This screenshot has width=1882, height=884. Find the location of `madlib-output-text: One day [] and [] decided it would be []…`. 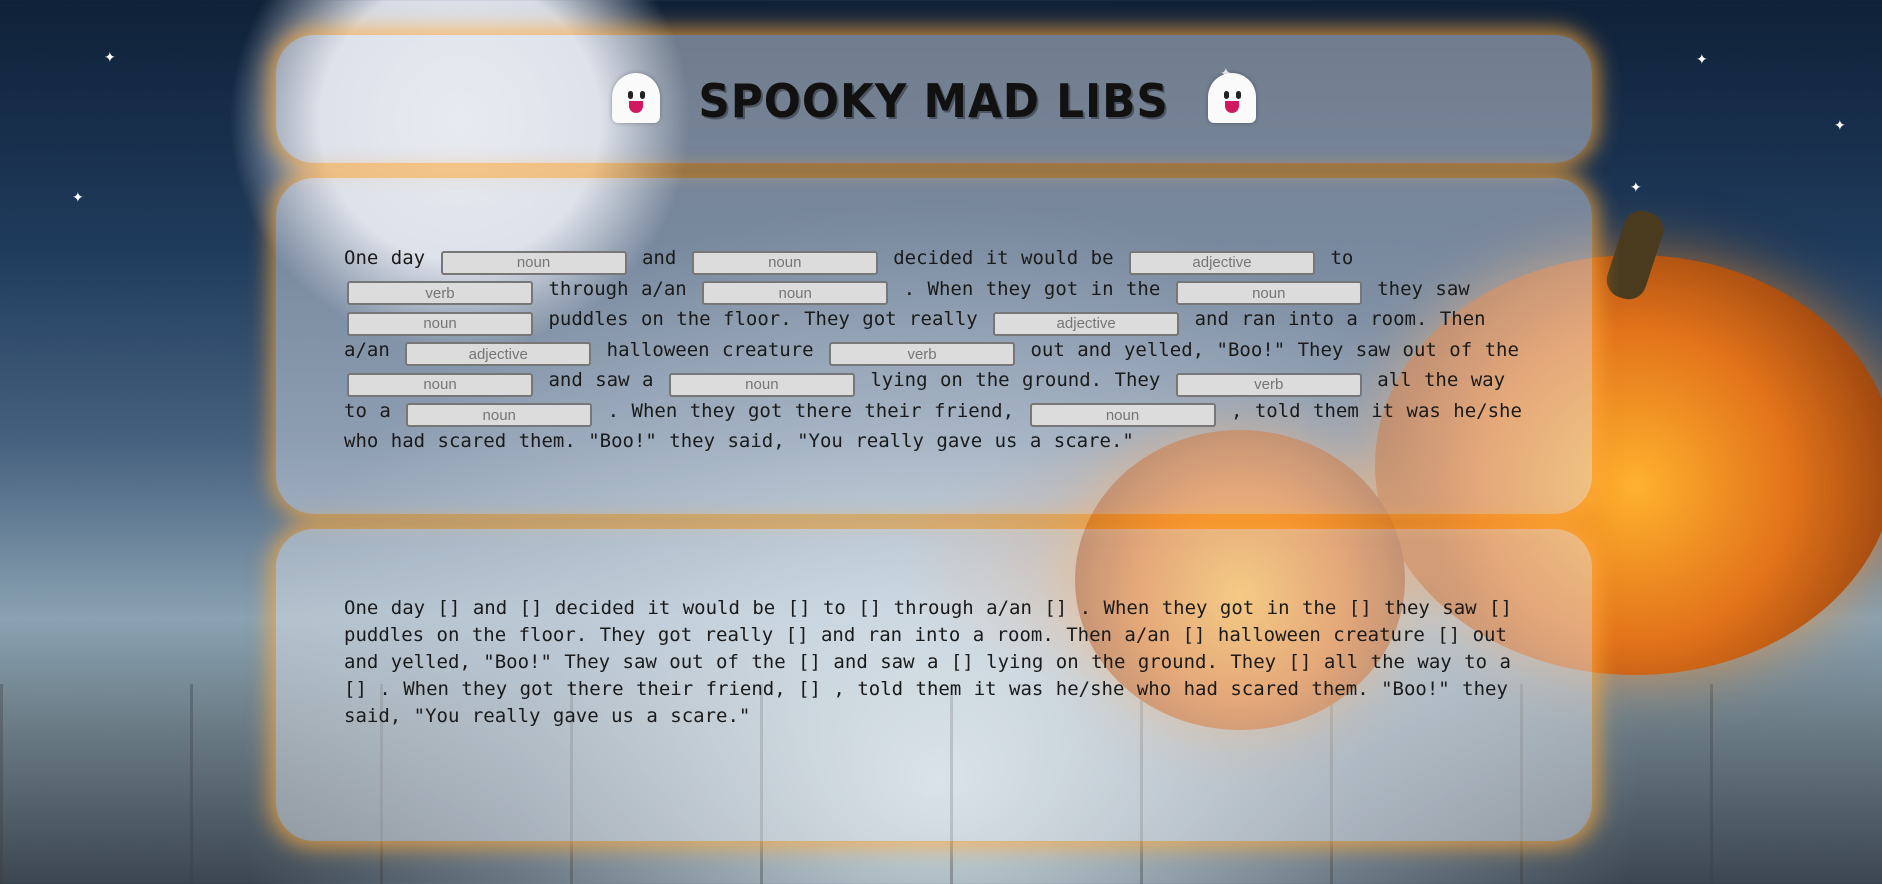

madlib-output-text: One day [] and [] decided it would be []… is located at coordinates (928, 662).